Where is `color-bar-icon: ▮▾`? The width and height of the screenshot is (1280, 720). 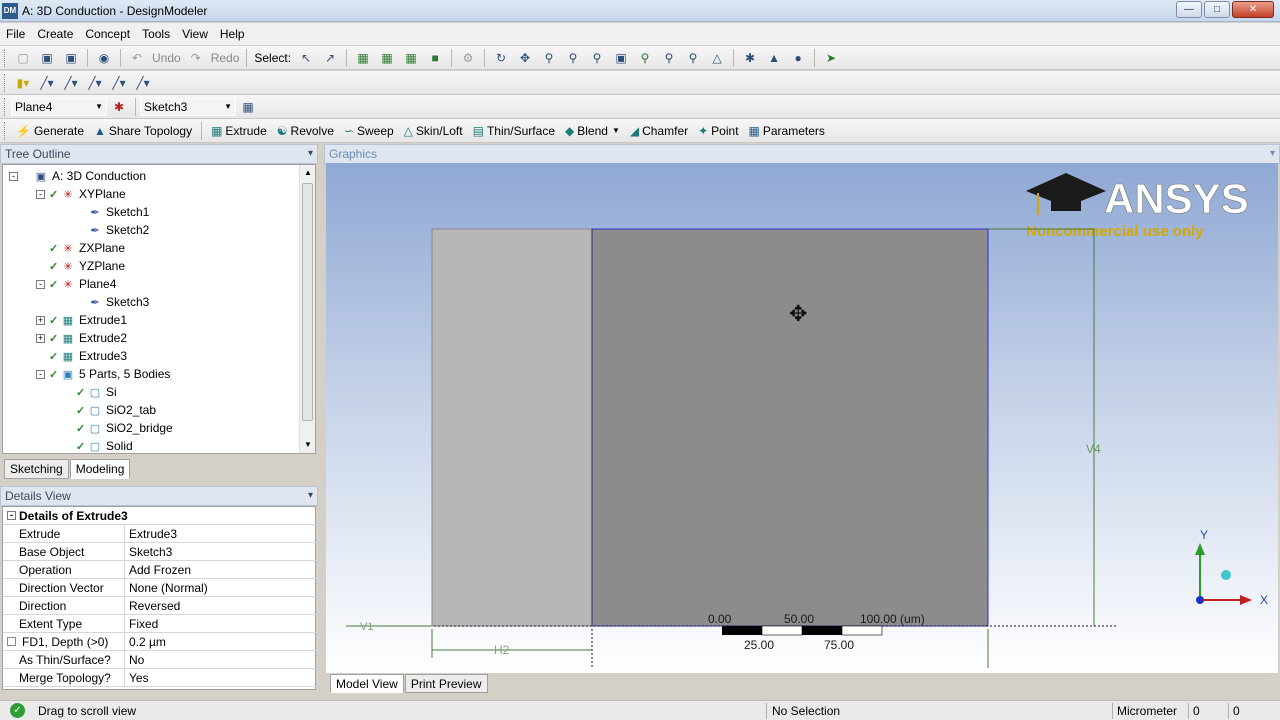
color-bar-icon: ▮▾ is located at coordinates (23, 83).